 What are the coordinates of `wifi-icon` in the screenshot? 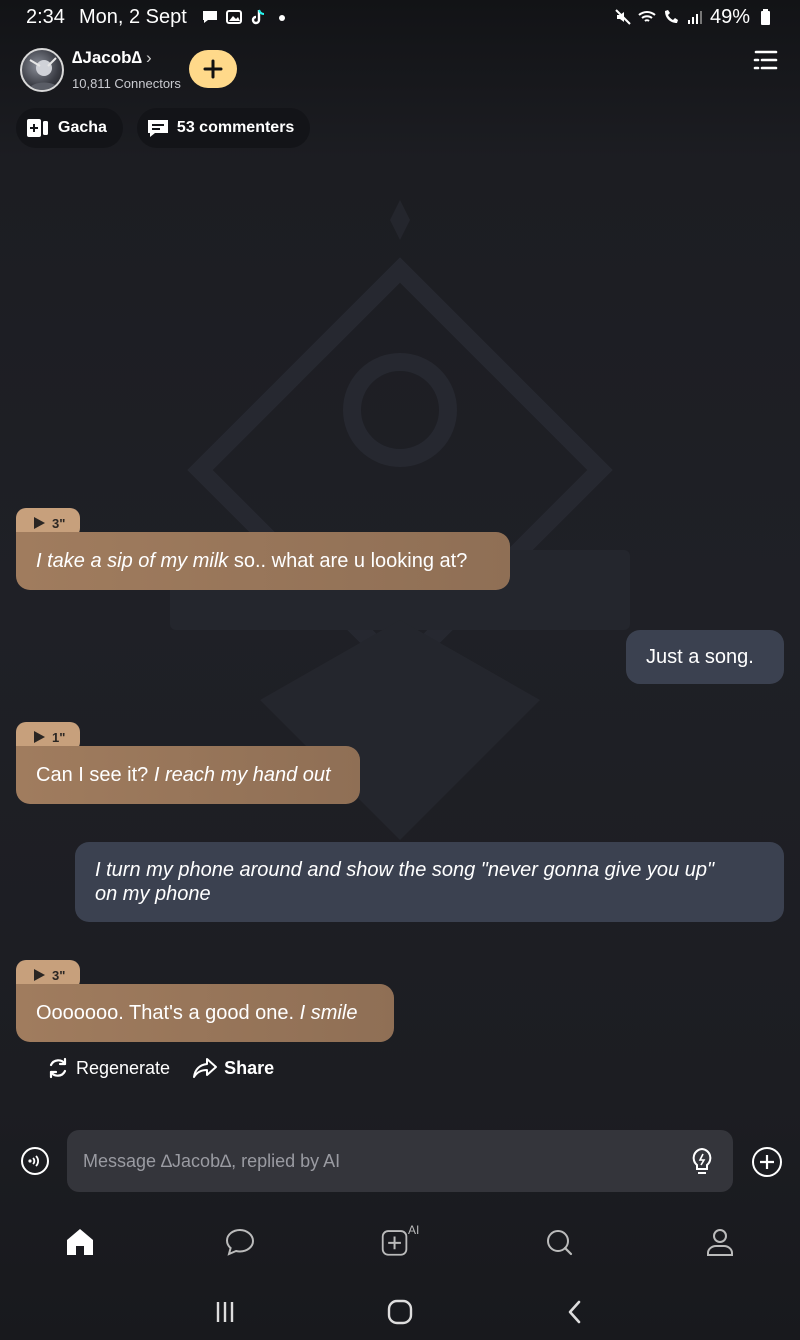 It's located at (647, 16).